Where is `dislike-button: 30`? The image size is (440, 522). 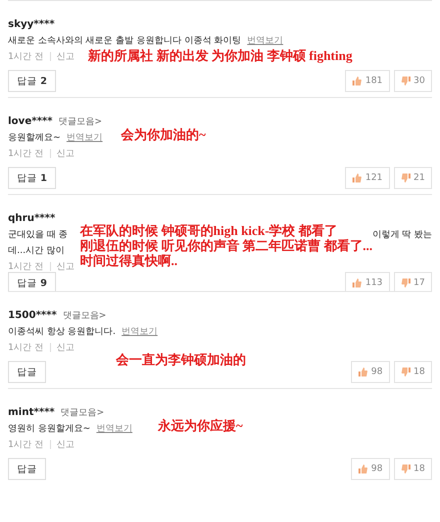
dislike-button: 30 is located at coordinates (413, 81).